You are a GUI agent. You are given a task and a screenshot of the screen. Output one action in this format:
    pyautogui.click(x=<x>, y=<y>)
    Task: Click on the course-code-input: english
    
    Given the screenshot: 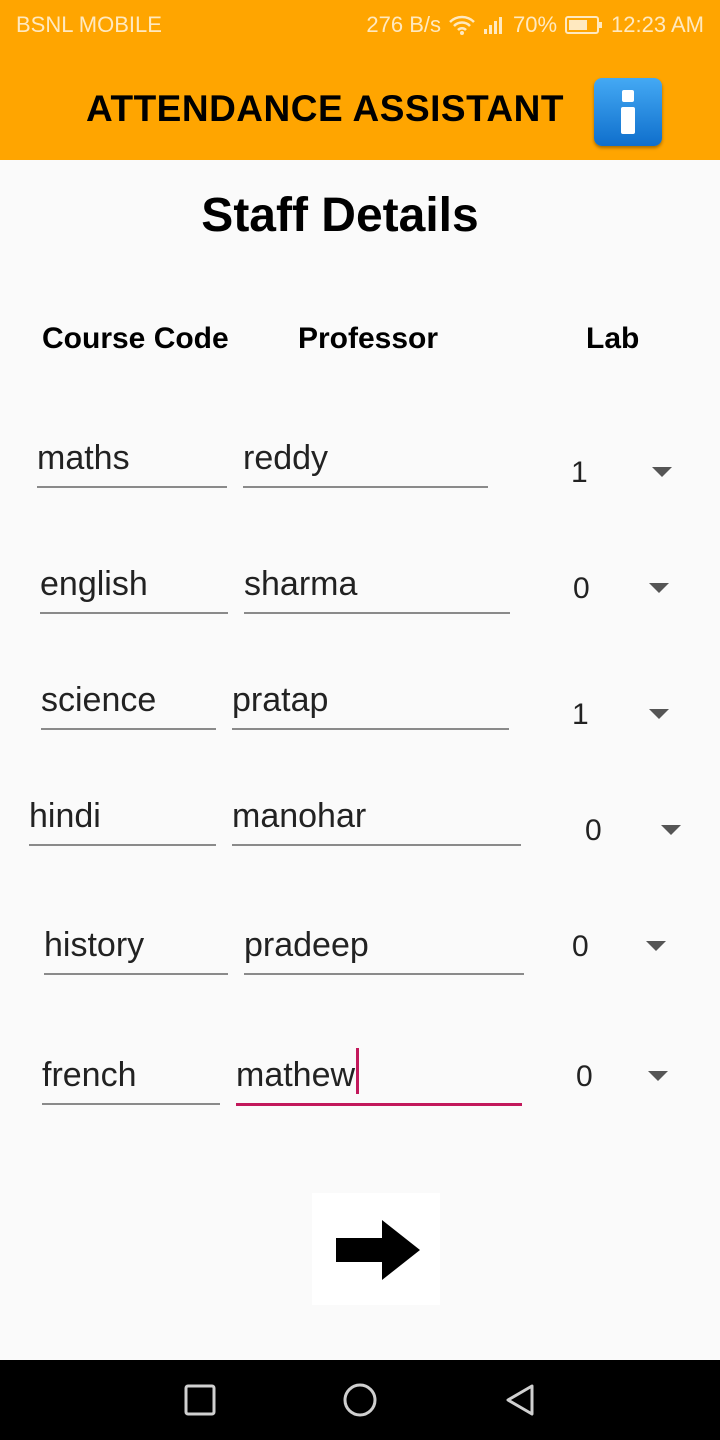 What is the action you would take?
    pyautogui.click(x=134, y=587)
    